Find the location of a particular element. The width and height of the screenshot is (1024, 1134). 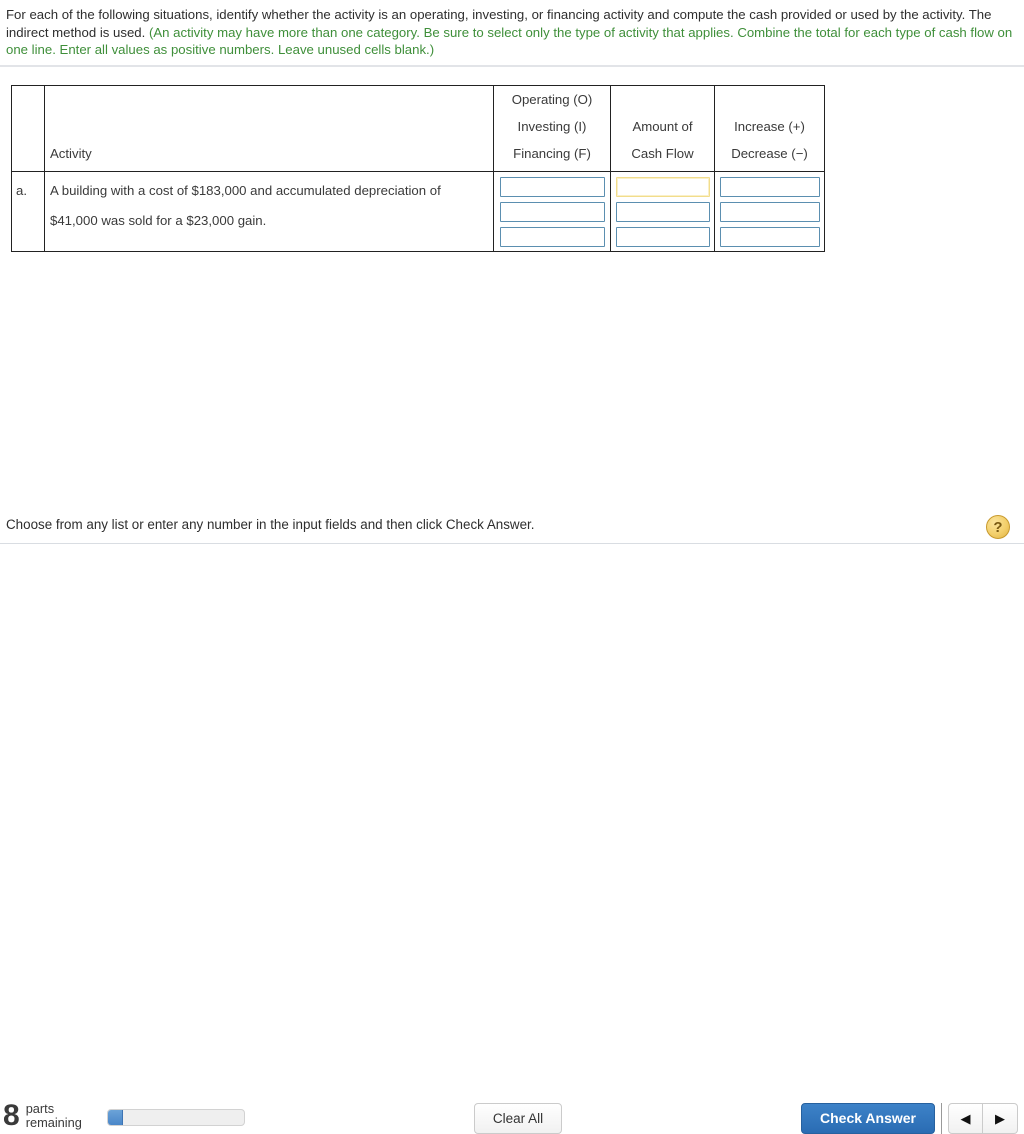

check-answer-button: Check Answer is located at coordinates (868, 1118).